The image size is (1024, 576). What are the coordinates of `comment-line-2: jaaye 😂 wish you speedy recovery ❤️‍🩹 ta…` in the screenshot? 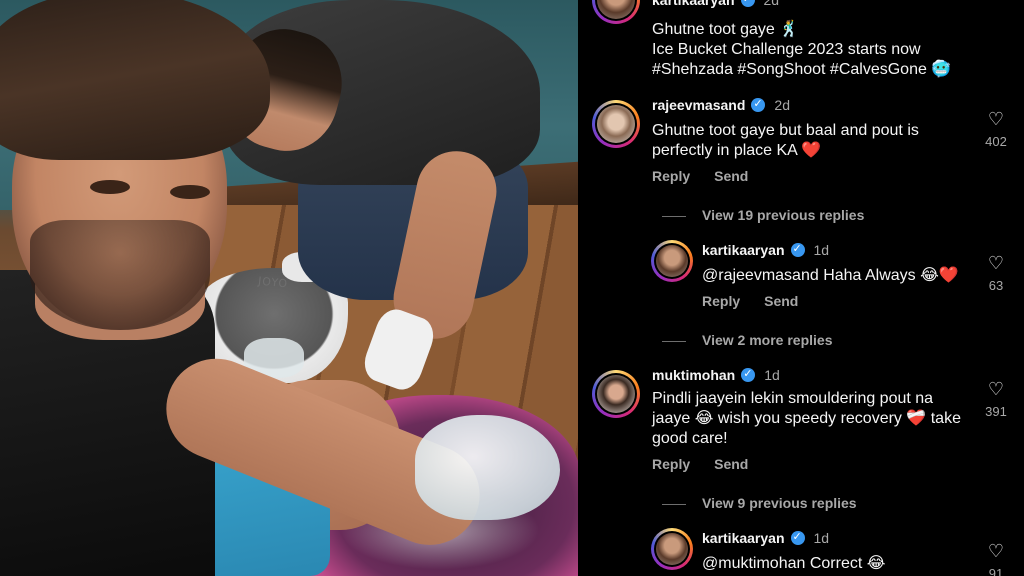 It's located at (806, 418).